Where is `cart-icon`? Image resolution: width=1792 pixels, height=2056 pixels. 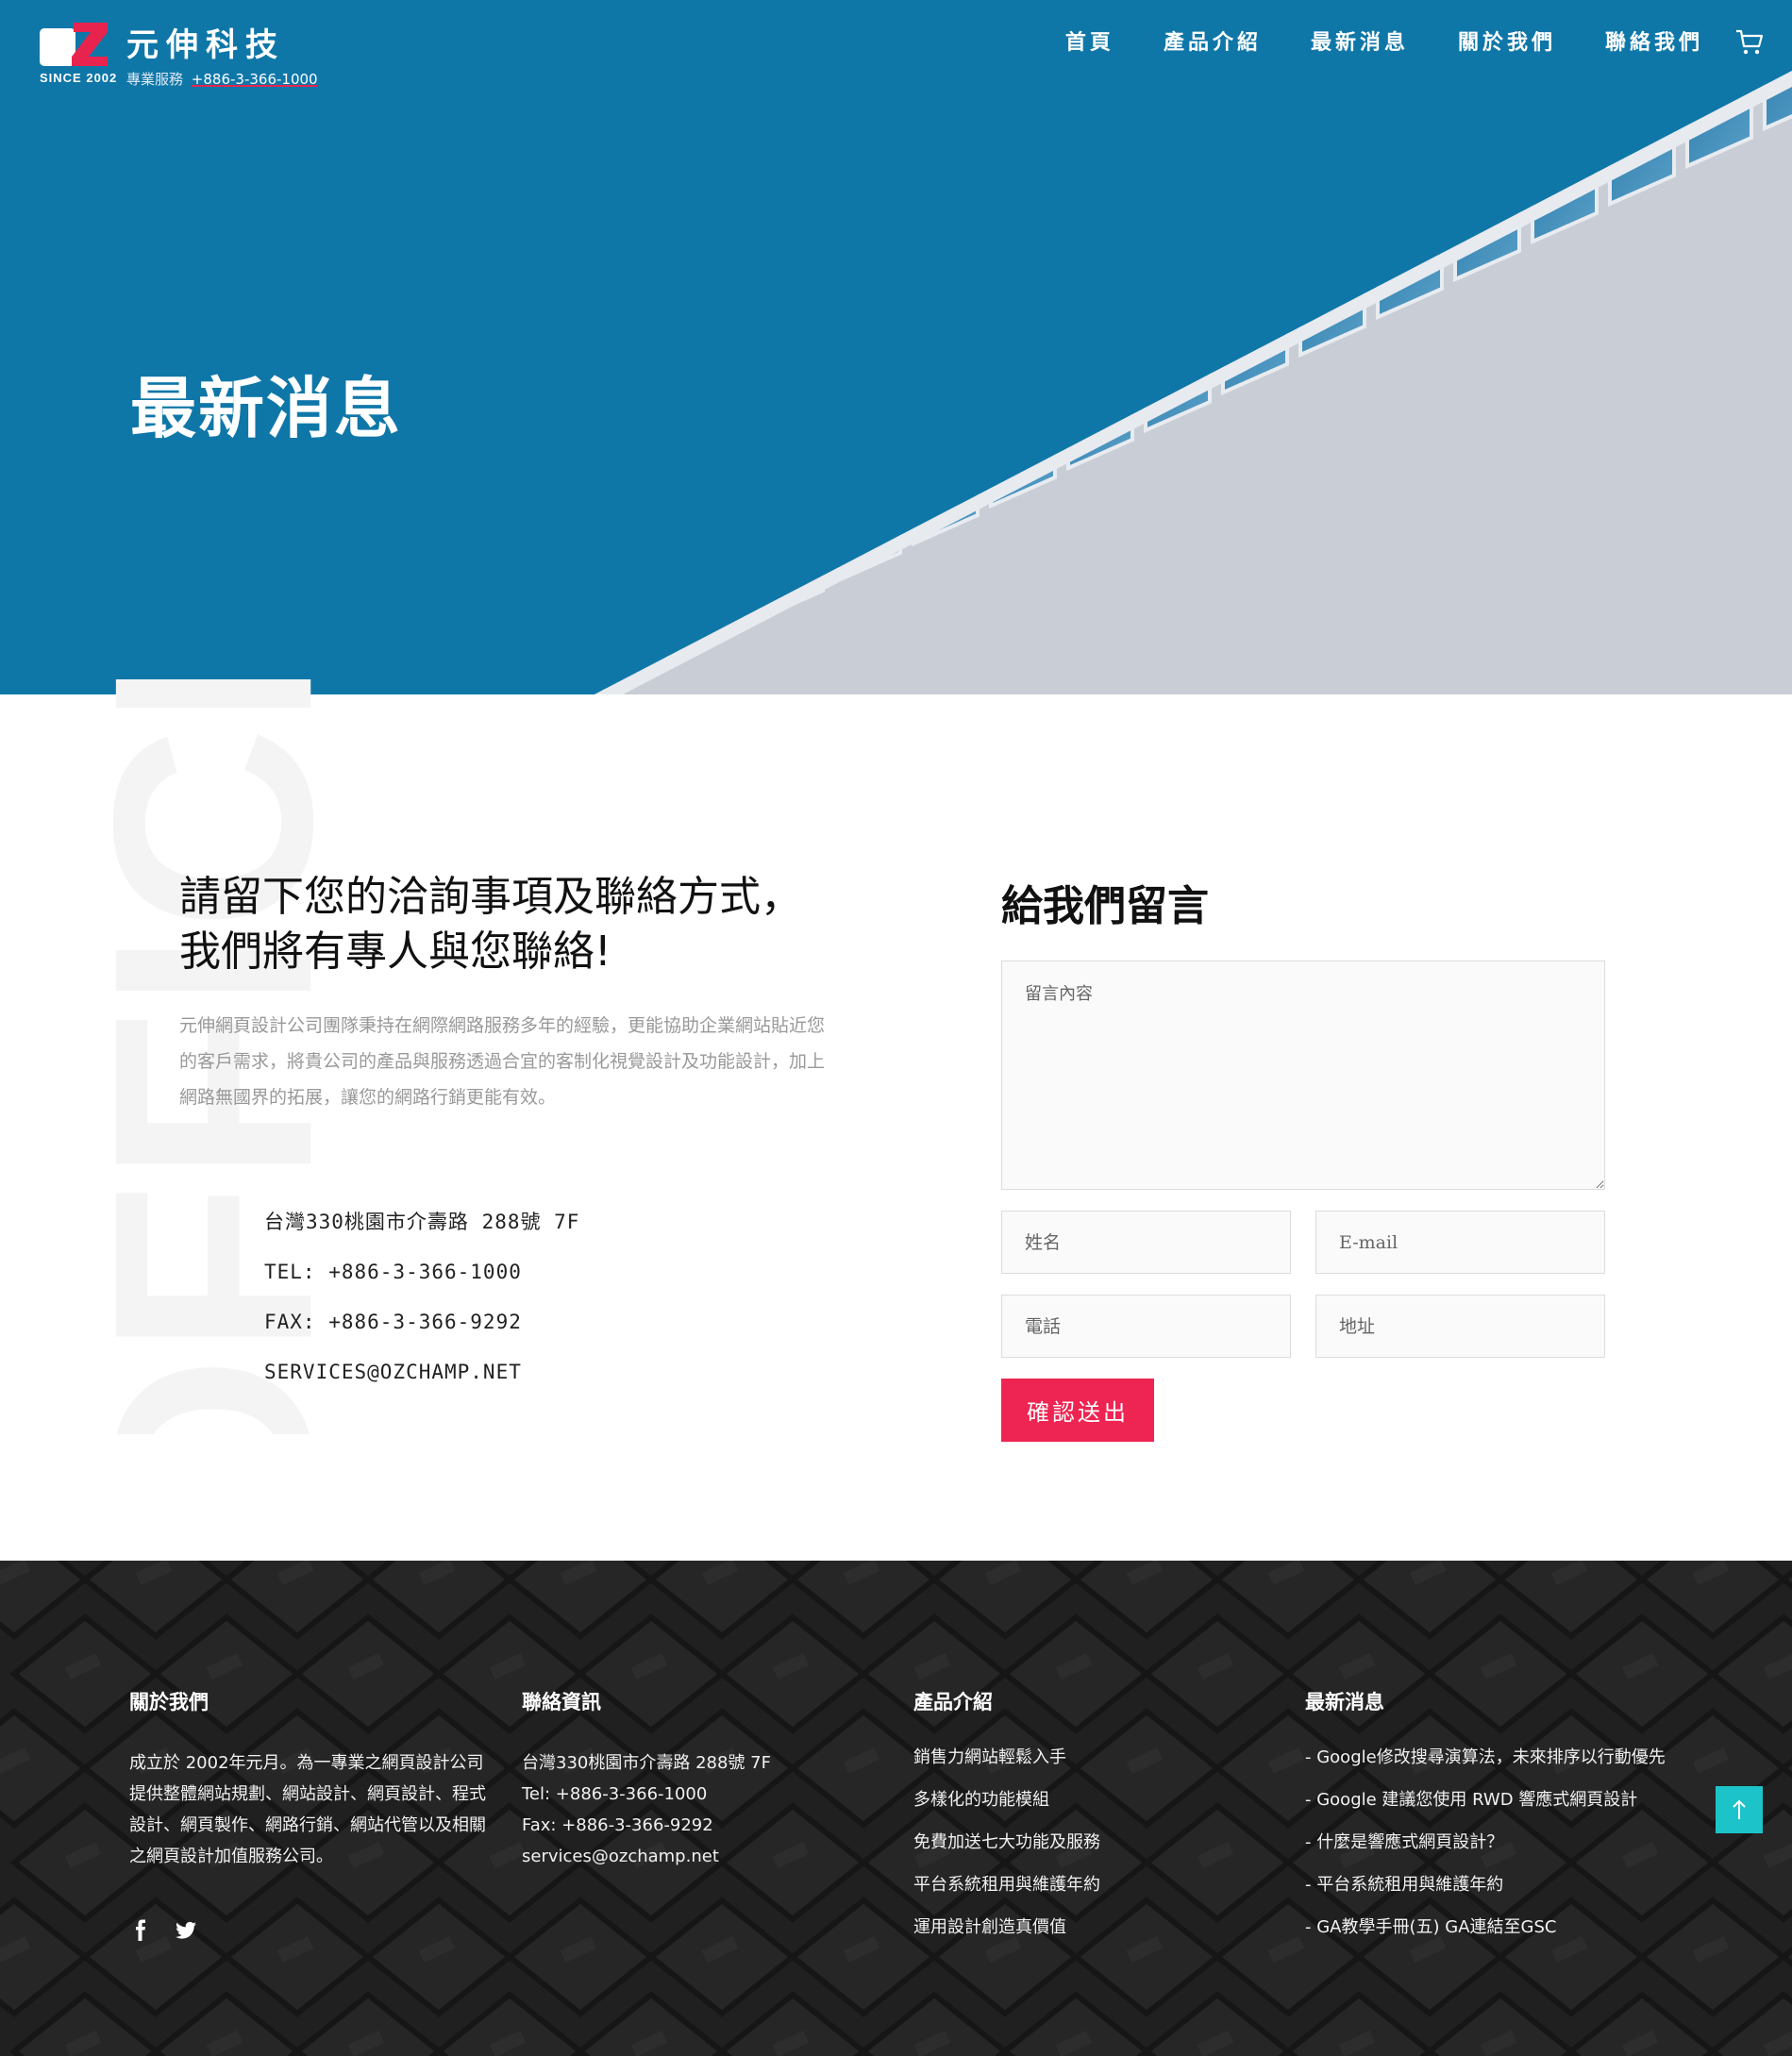 cart-icon is located at coordinates (1749, 42).